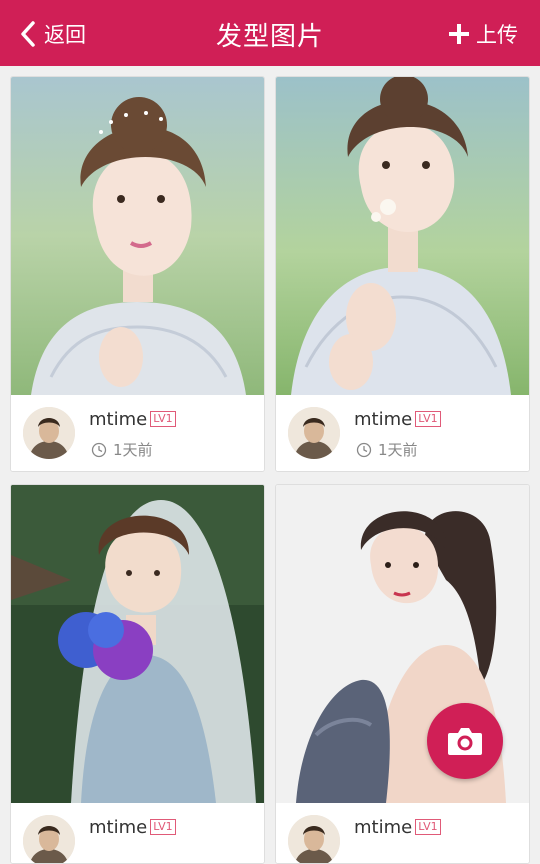  Describe the element at coordinates (270, 33) in the screenshot. I see `top-bar: 返回 发型图片 上传` at that location.